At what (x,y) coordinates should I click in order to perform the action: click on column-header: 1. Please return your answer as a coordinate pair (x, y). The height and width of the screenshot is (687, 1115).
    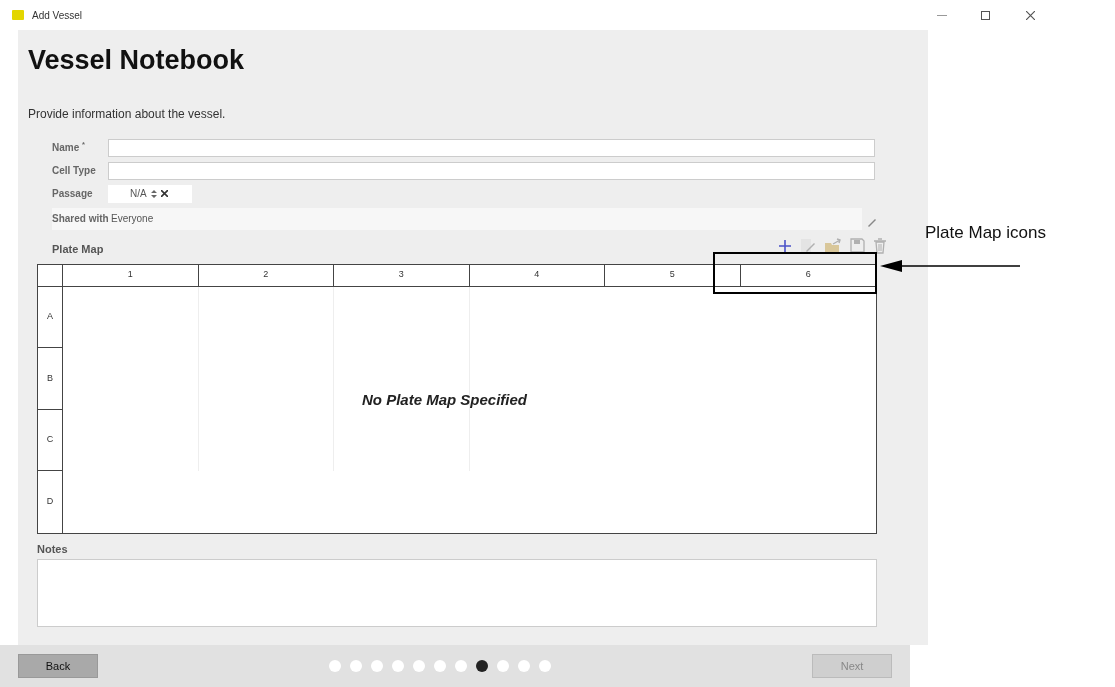
    Looking at the image, I should click on (131, 275).